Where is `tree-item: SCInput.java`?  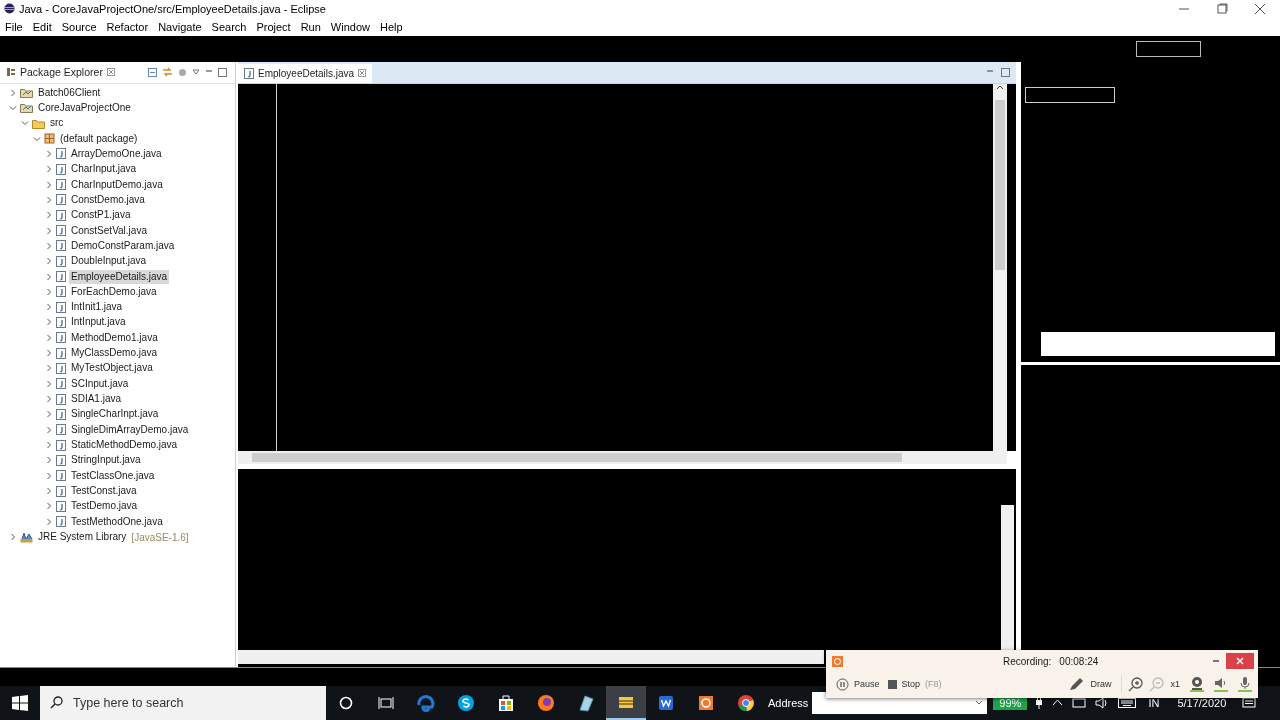 tree-item: SCInput.java is located at coordinates (100, 383).